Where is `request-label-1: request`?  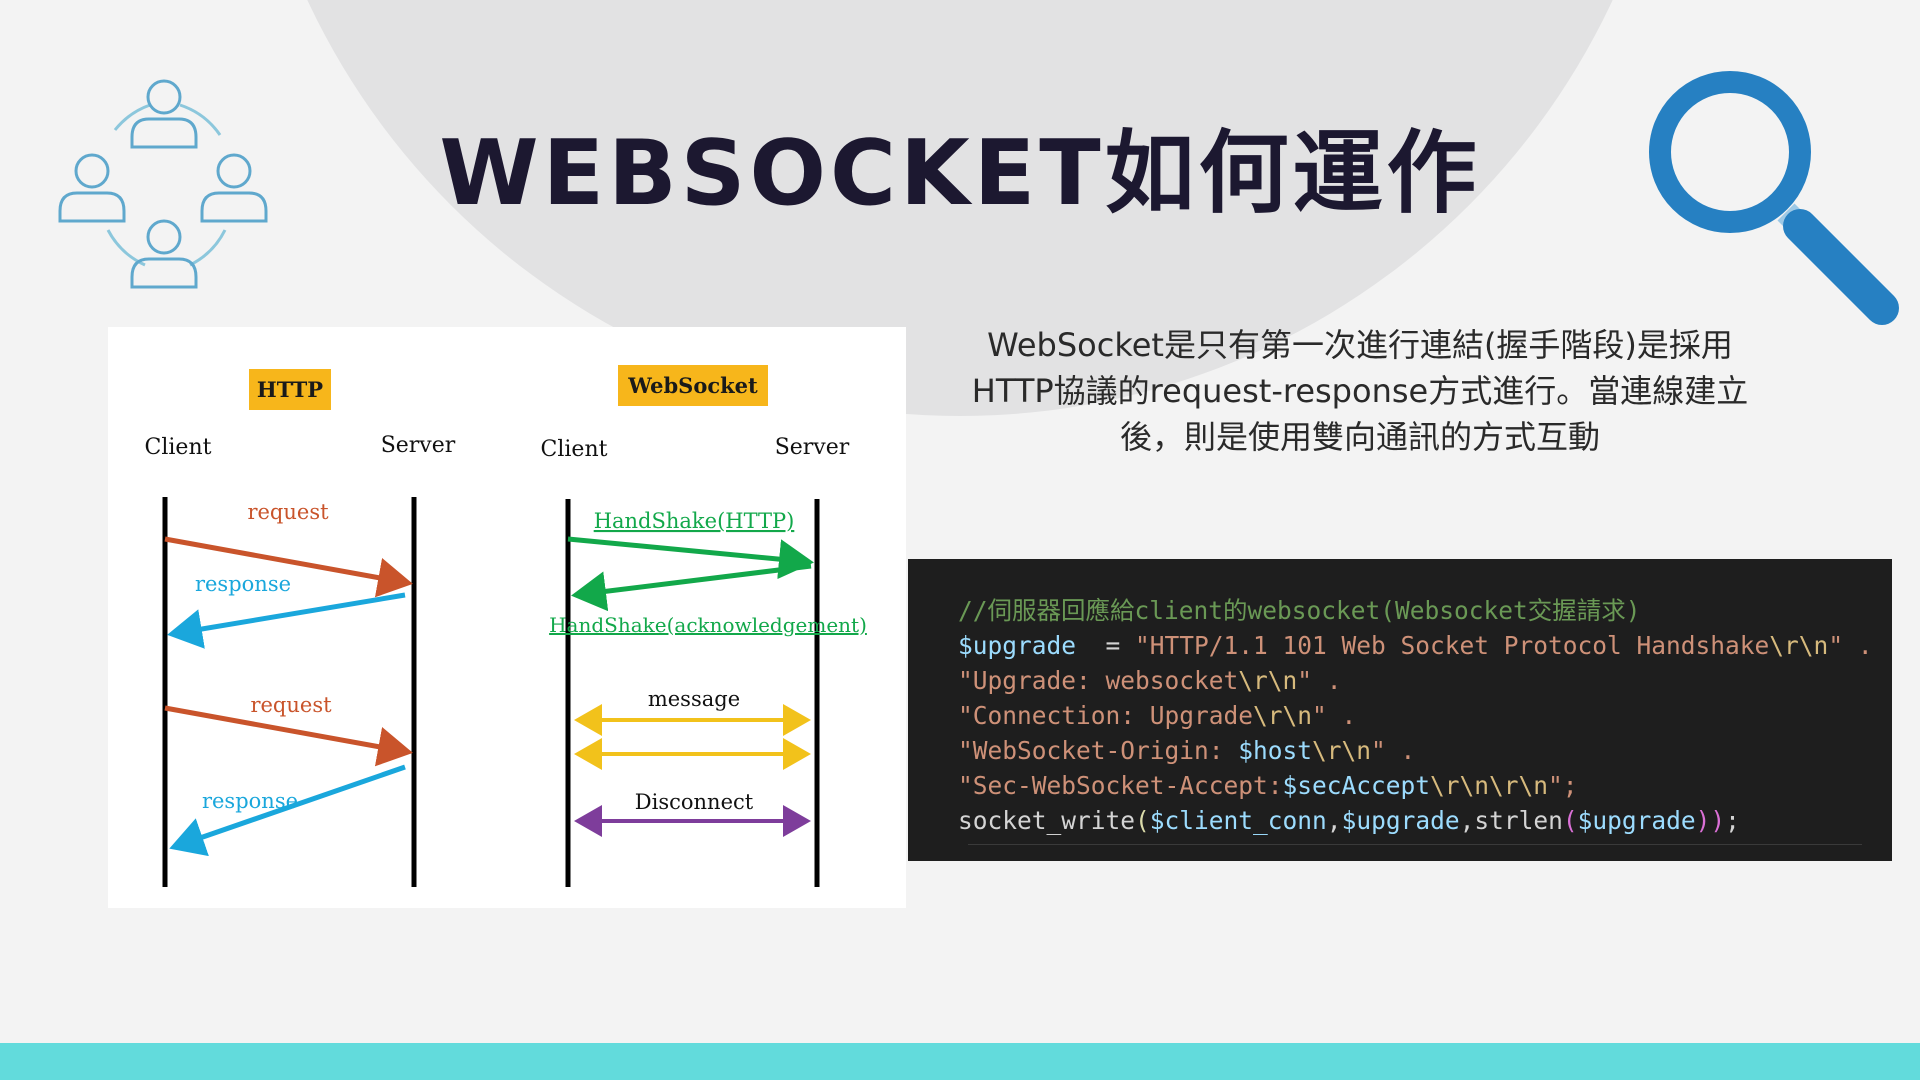 request-label-1: request is located at coordinates (288, 512).